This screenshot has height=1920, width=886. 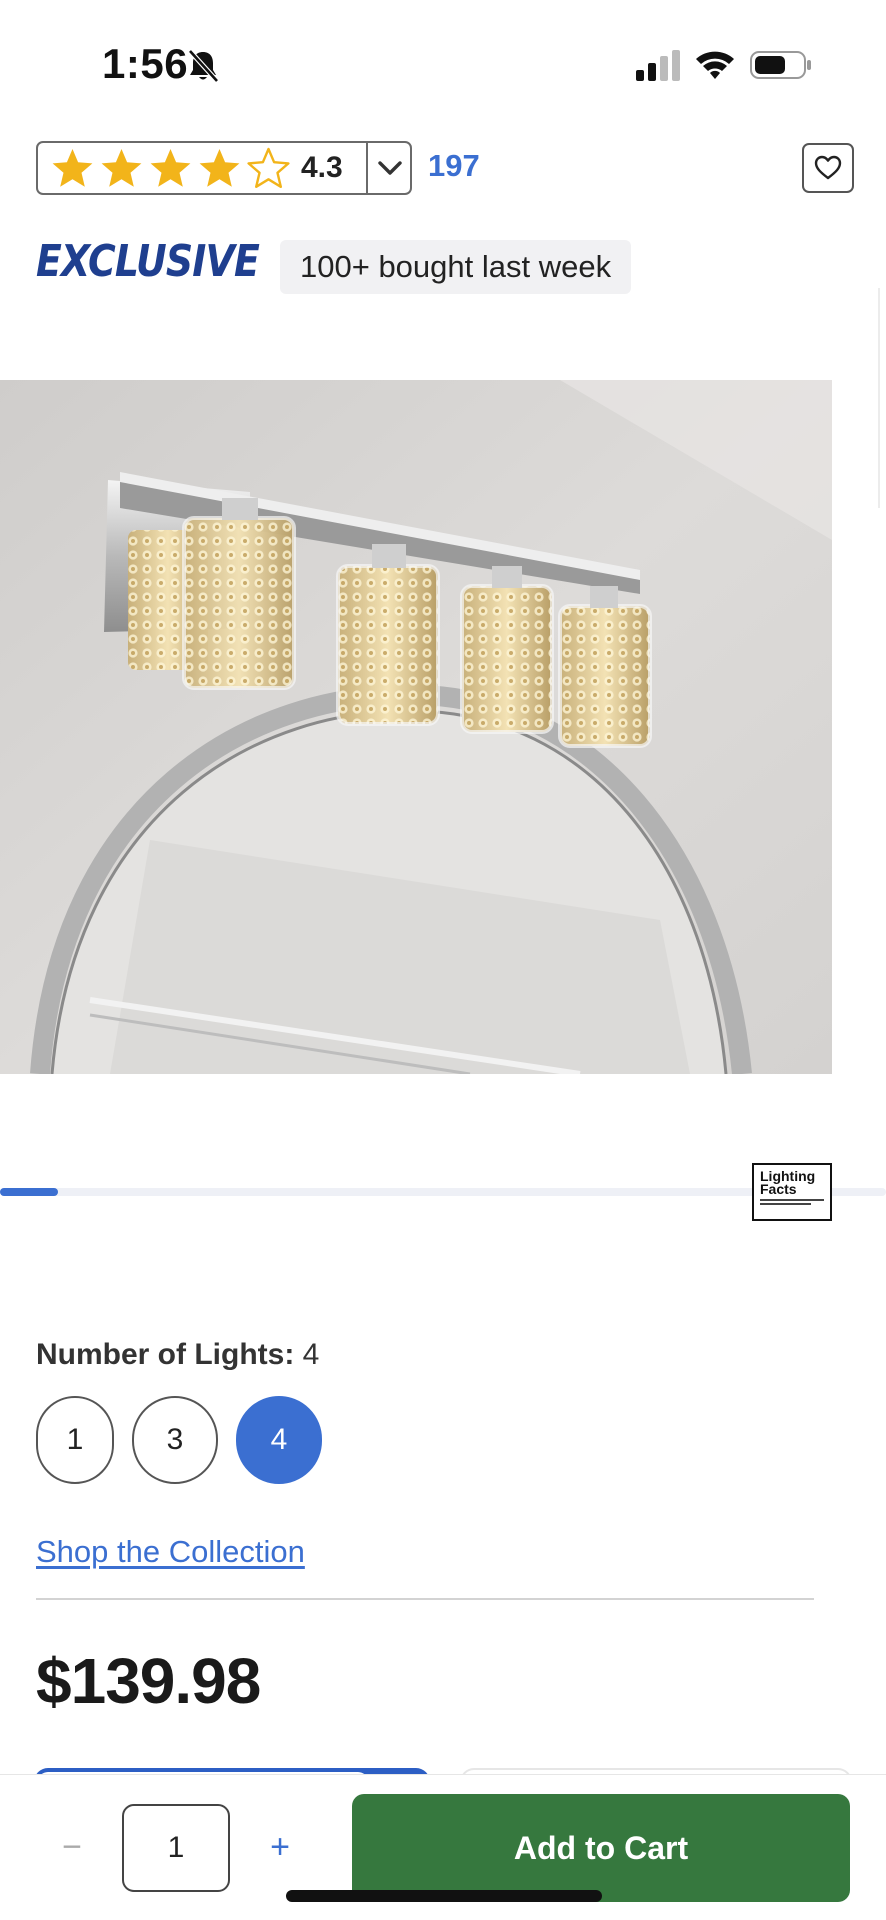 What do you see at coordinates (390, 168) in the screenshot?
I see `chevron-down-icon` at bounding box center [390, 168].